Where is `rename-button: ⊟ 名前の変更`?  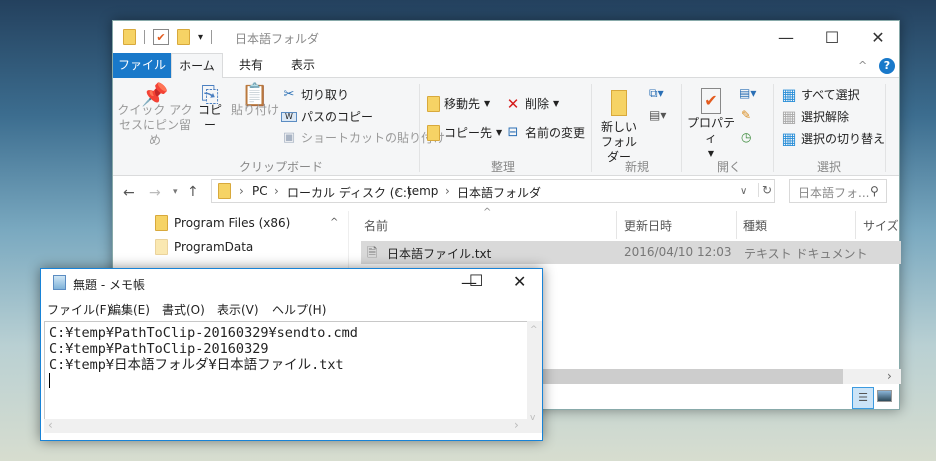
rename-button: ⊟ 名前の変更 is located at coordinates (545, 132).